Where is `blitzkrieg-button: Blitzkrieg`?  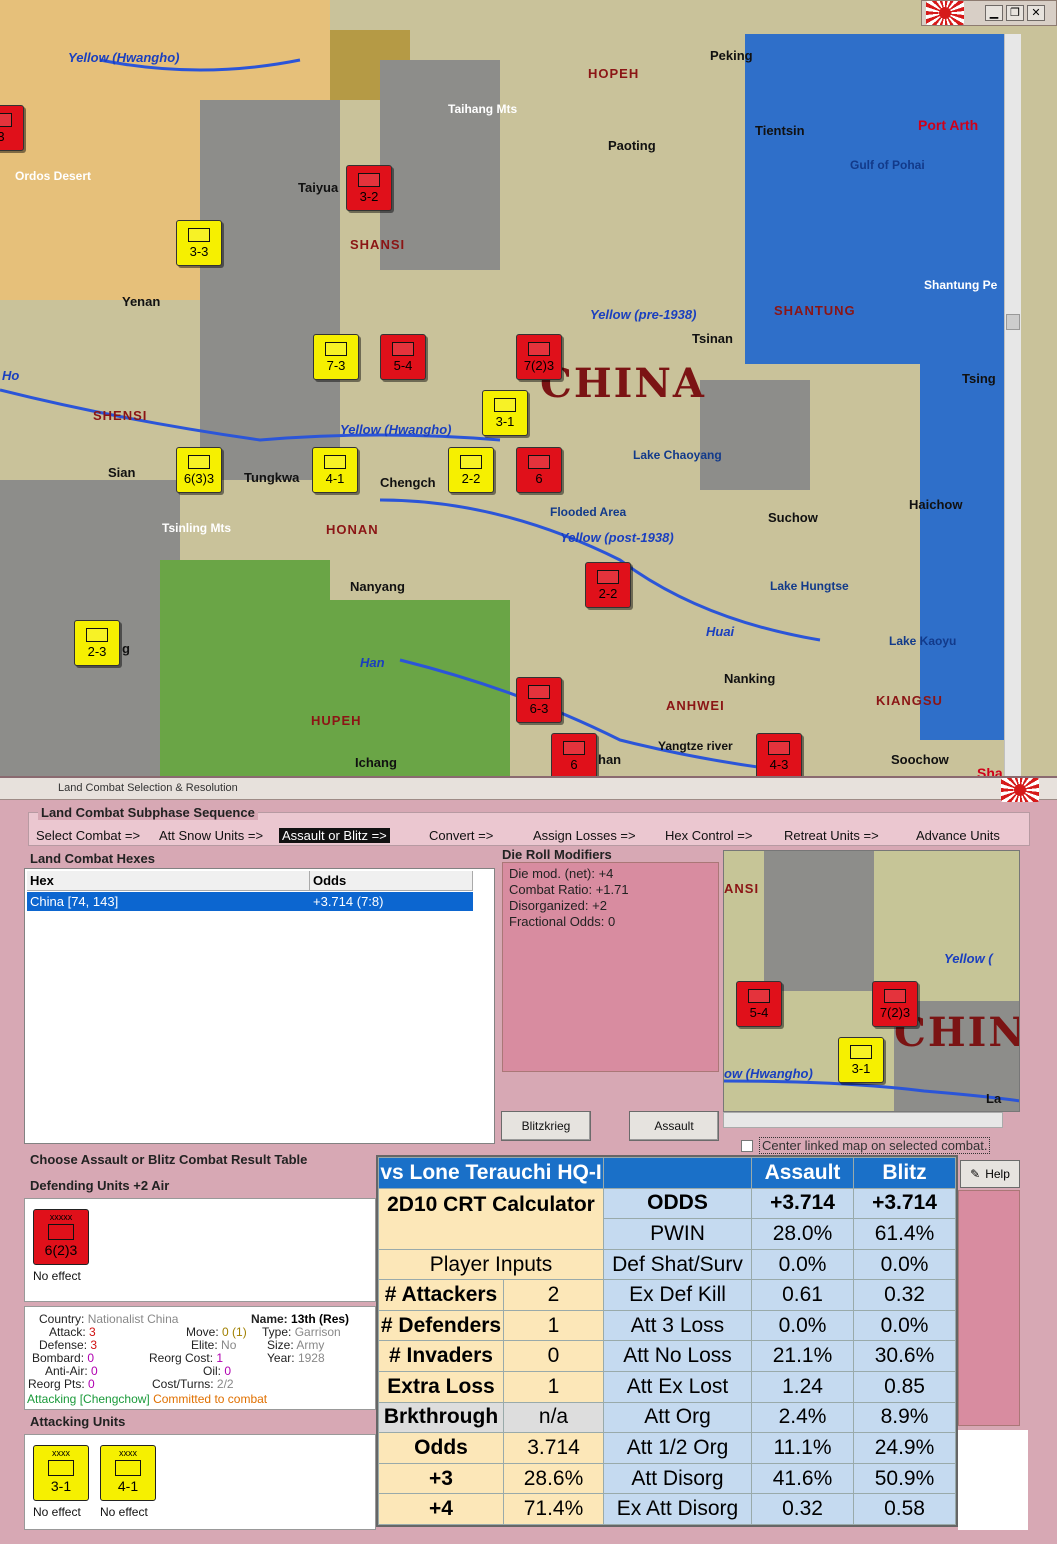 blitzkrieg-button: Blitzkrieg is located at coordinates (546, 1126).